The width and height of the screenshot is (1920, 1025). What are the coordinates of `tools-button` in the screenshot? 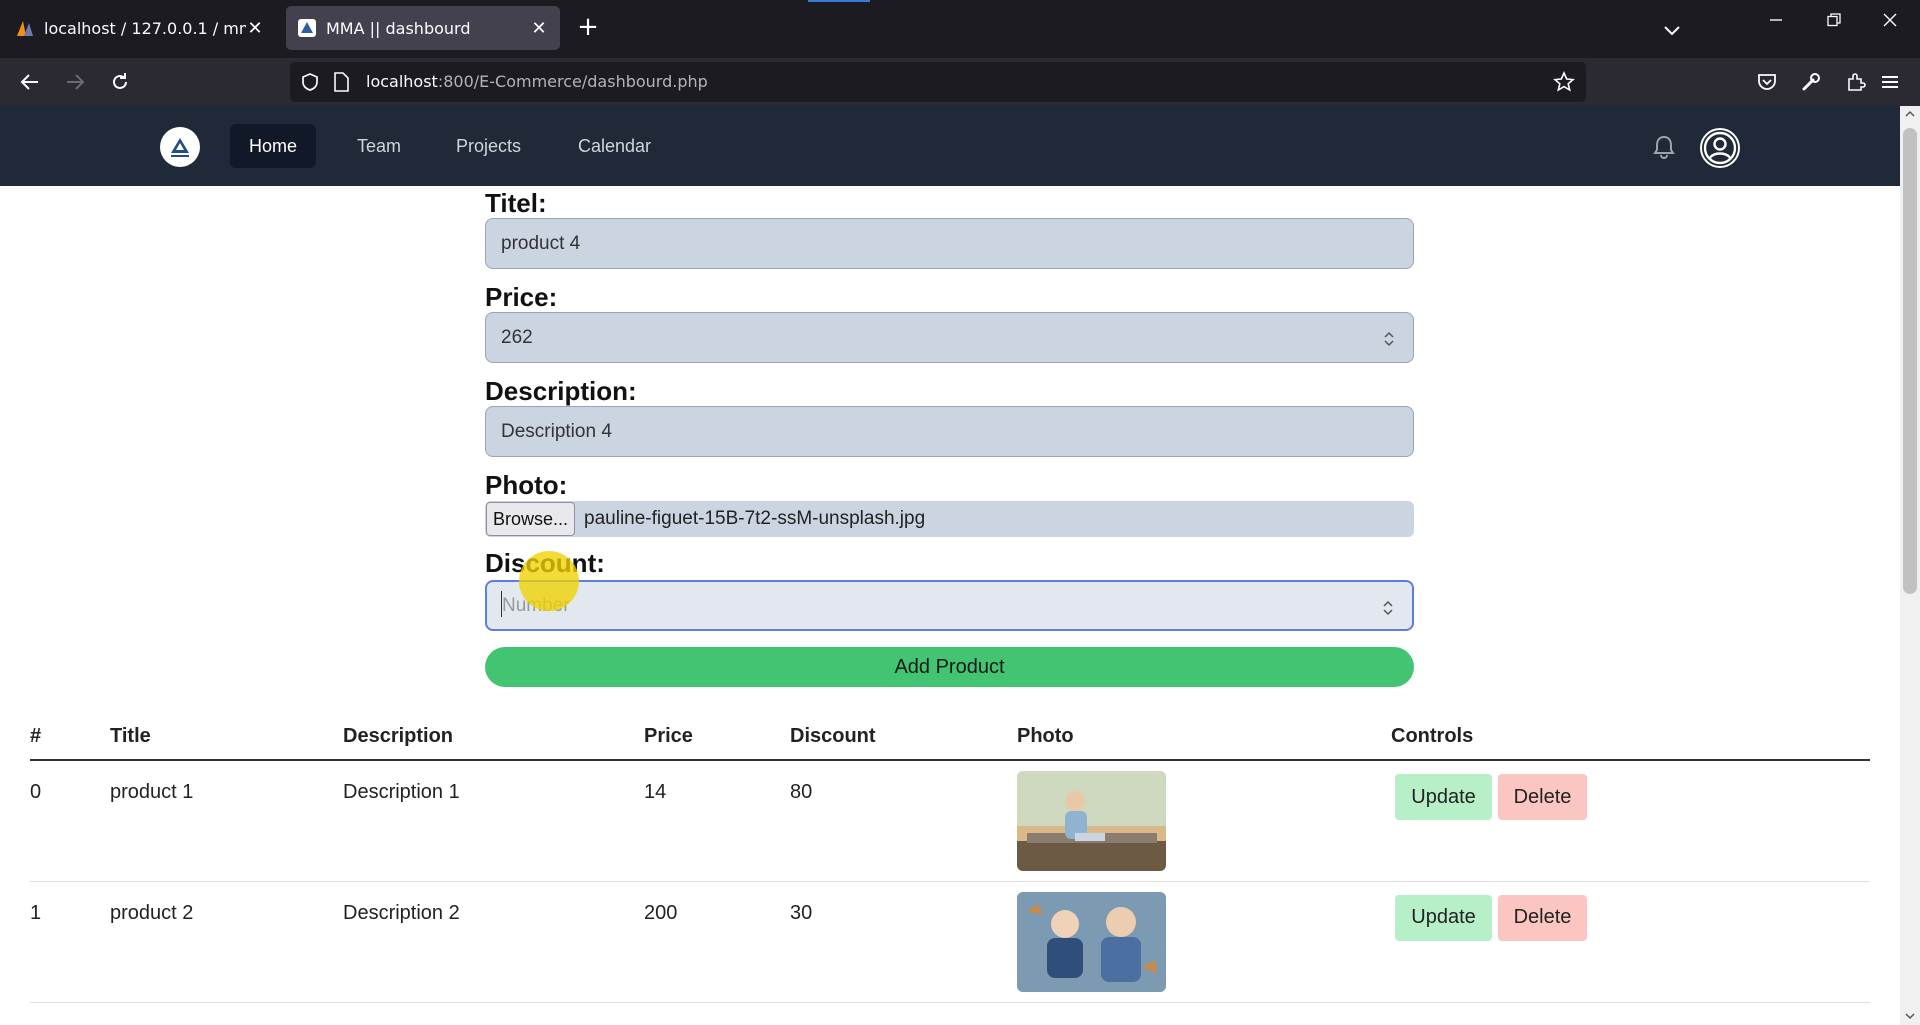 It's located at (1811, 82).